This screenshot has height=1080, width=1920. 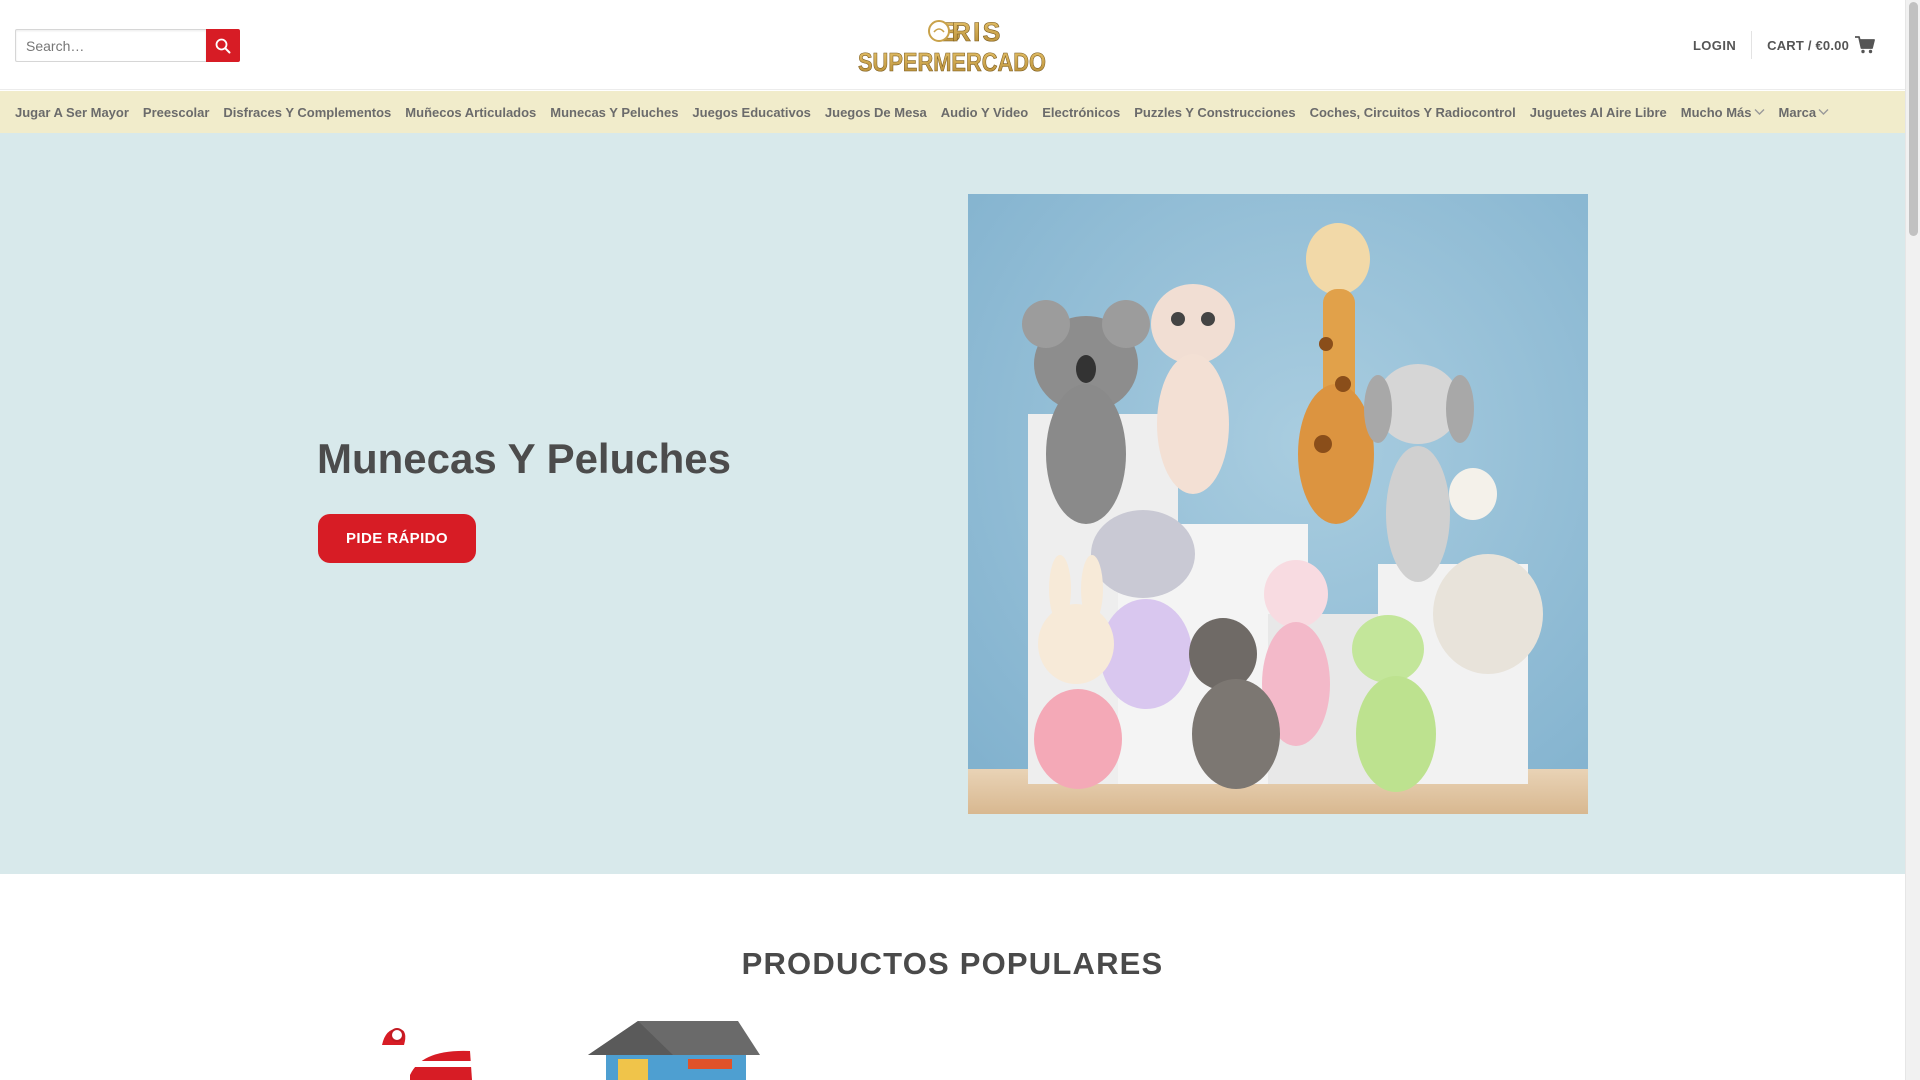 I want to click on login-link: LOGIN, so click(x=1723, y=45).